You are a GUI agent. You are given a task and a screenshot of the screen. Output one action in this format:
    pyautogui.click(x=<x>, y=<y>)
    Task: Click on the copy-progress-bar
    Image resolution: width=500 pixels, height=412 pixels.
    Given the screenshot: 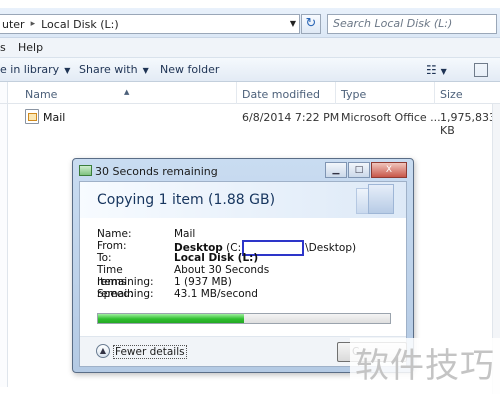 What is the action you would take?
    pyautogui.click(x=244, y=318)
    